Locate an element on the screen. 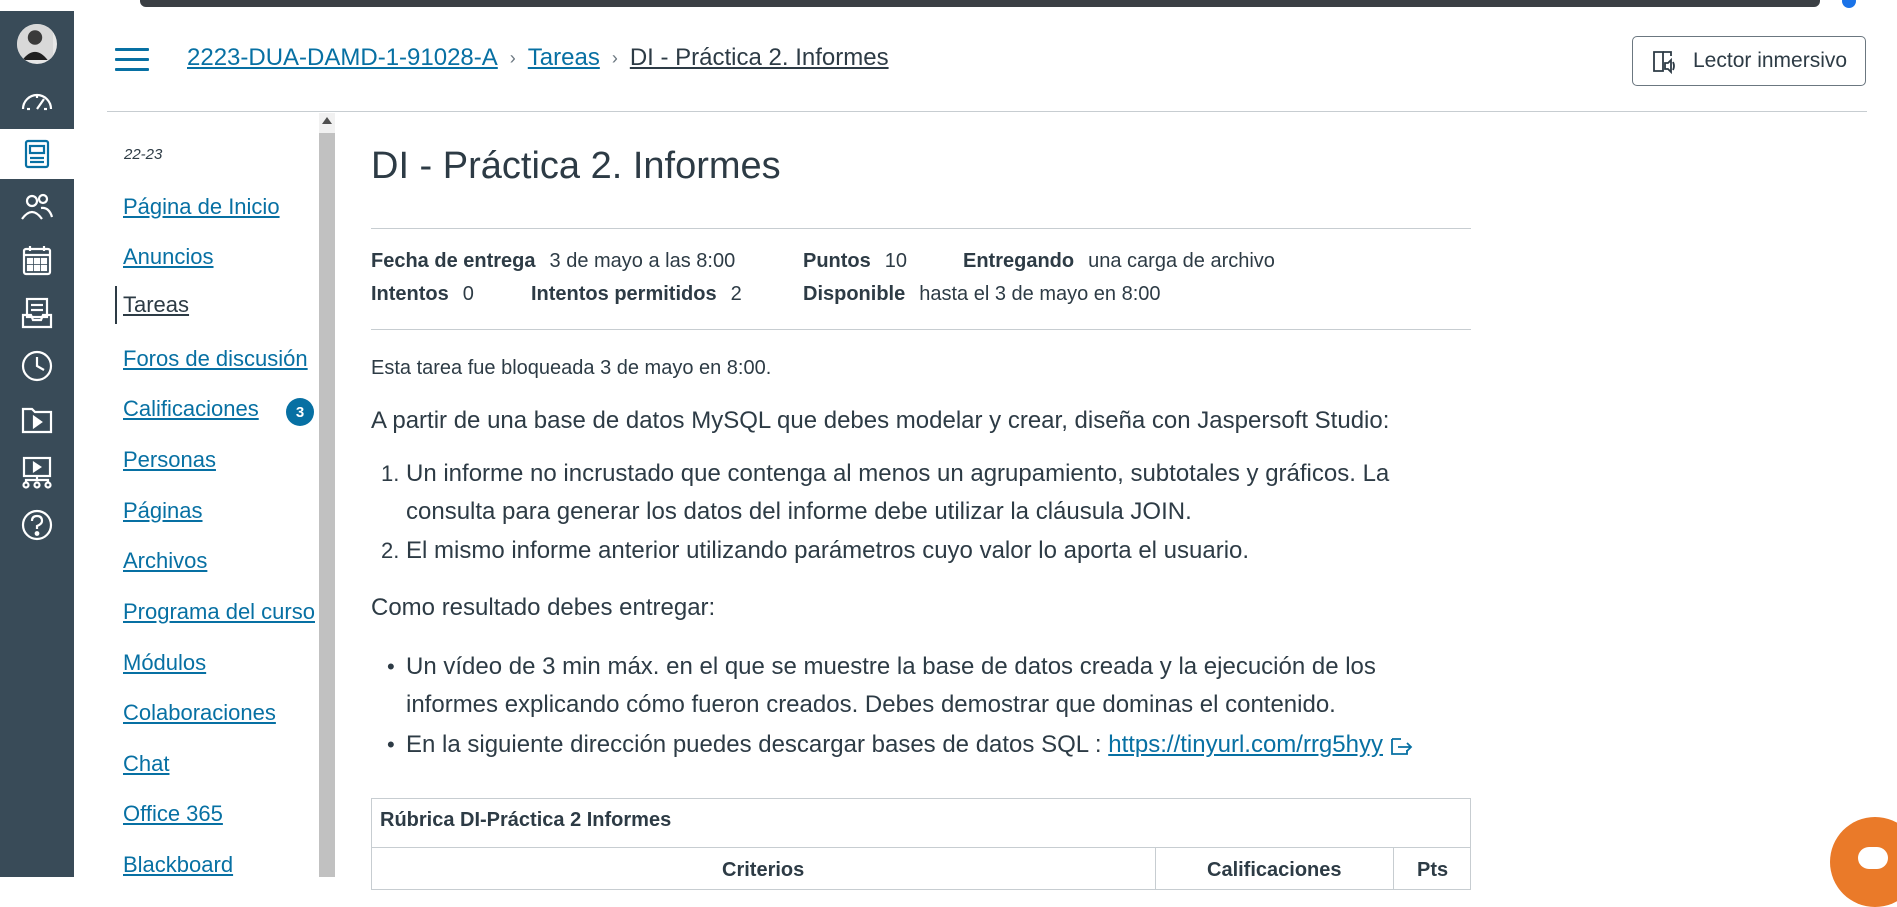 The width and height of the screenshot is (1897, 907). attempts-value: 0 is located at coordinates (468, 294).